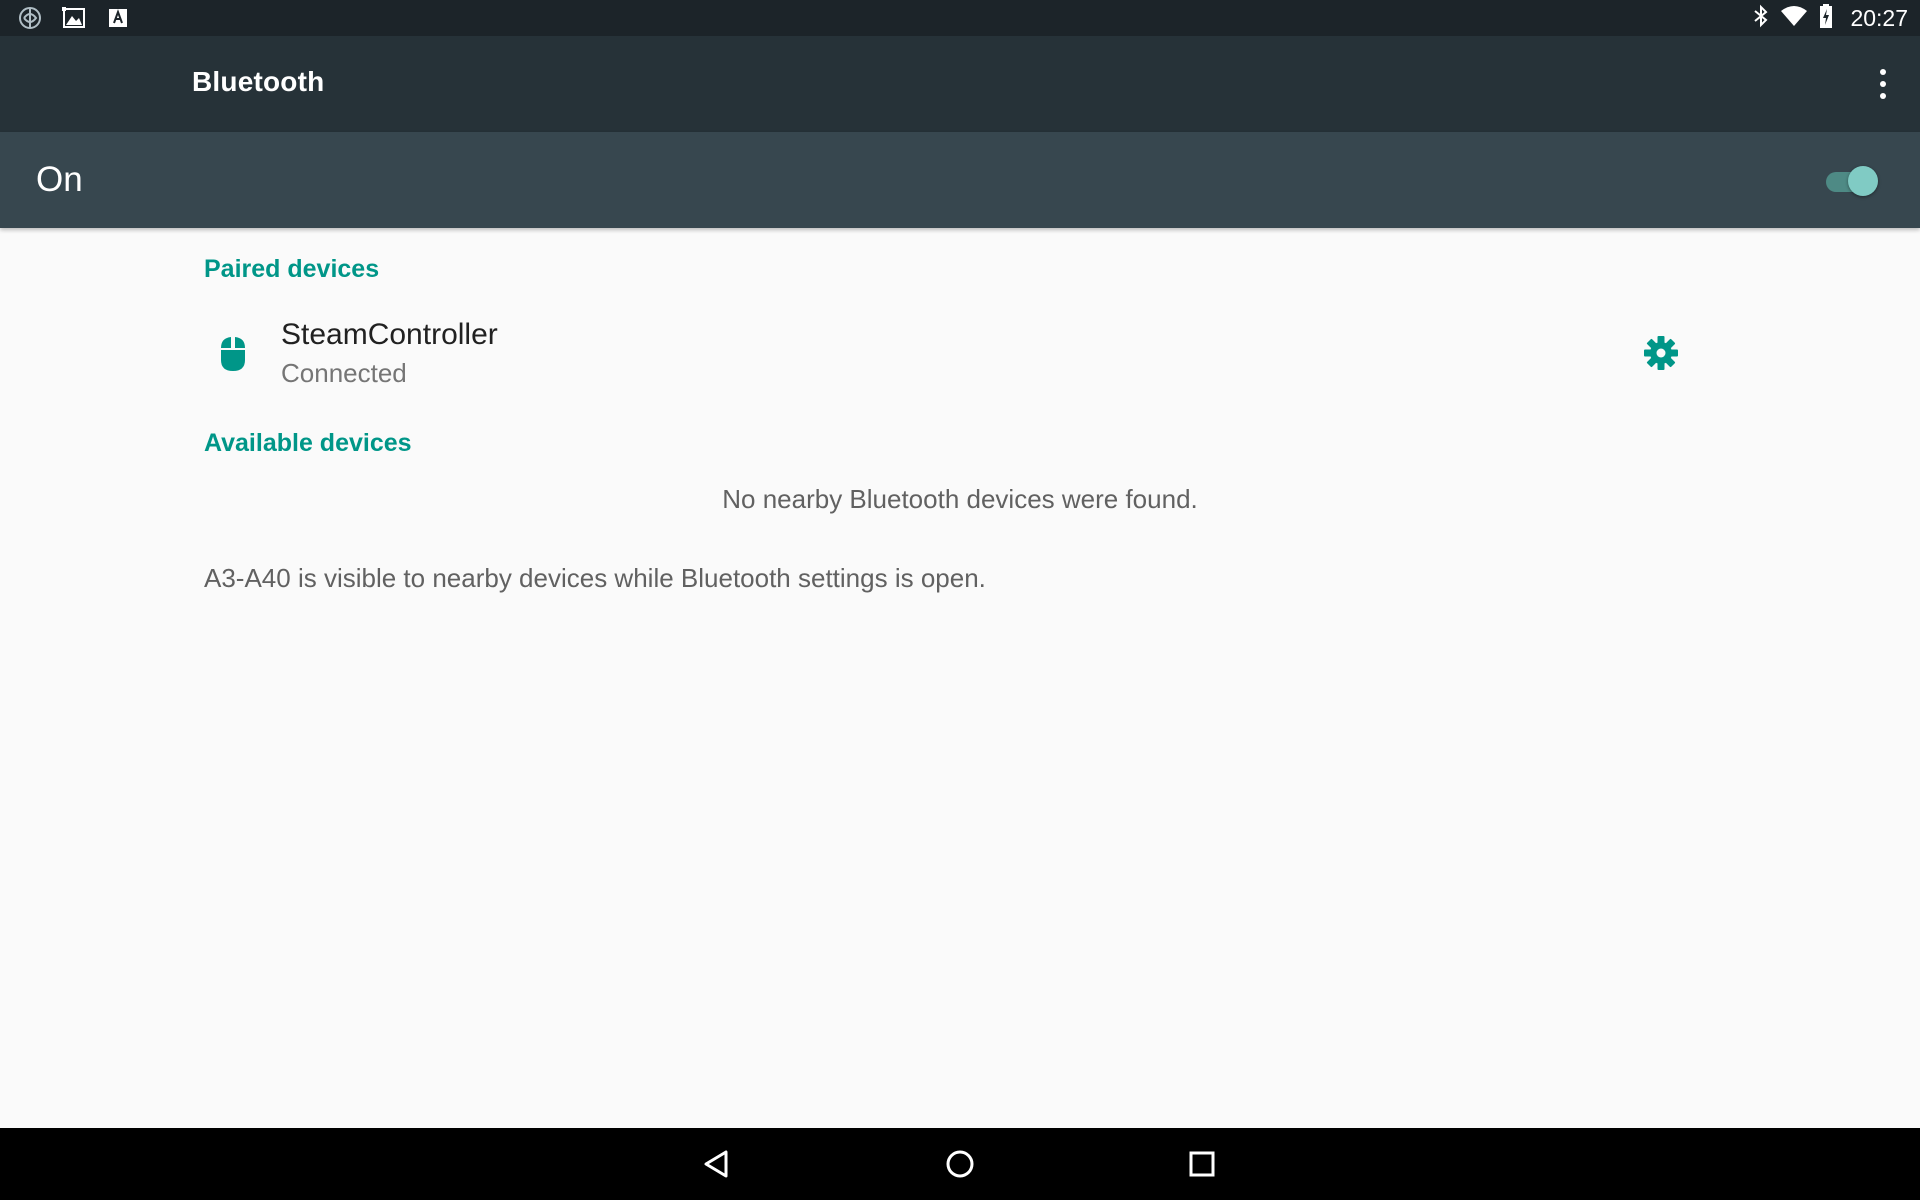 The width and height of the screenshot is (1920, 1200). I want to click on bluetooth-icon, so click(1761, 18).